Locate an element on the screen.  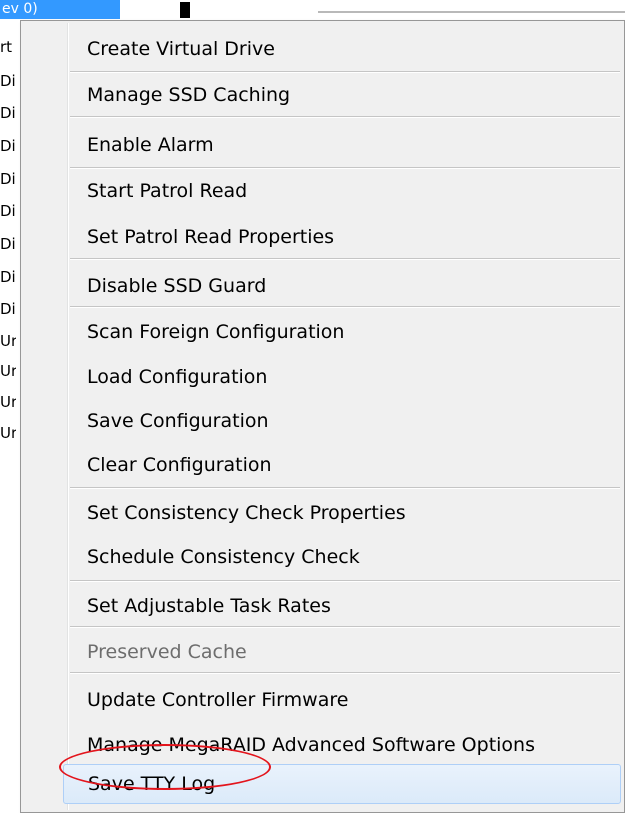
menu-item-create-virtual-drive: Create Virtual Drive is located at coordinates (345, 49).